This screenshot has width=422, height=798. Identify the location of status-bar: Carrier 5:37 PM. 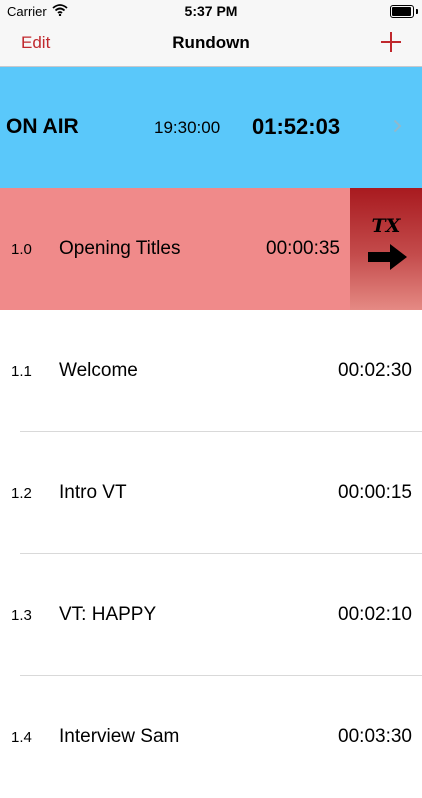
(211, 11).